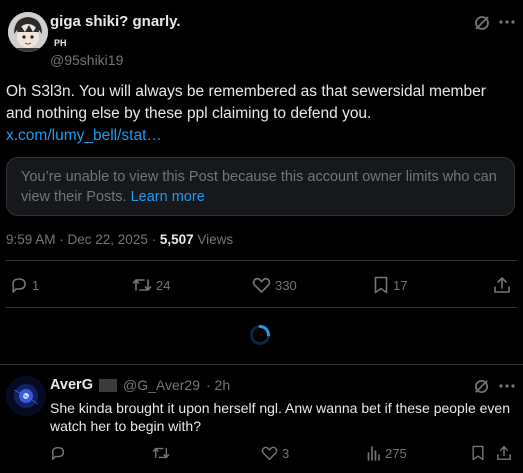 This screenshot has height=473, width=523. I want to click on loading-spinner-icon, so click(260, 335).